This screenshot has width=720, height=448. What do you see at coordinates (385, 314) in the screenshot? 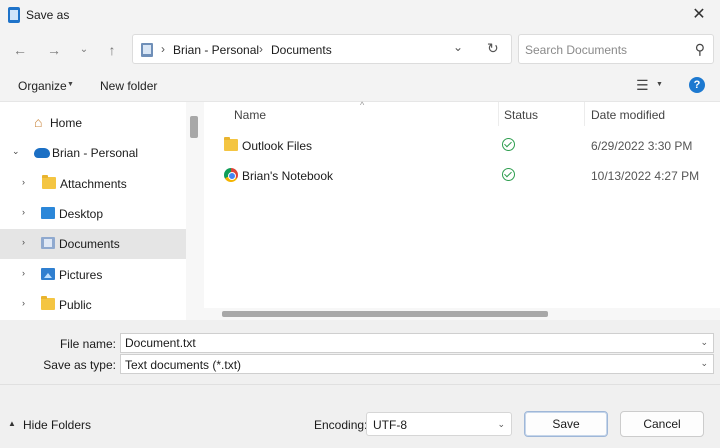
I see `horizontal-scrollbar-thumb` at bounding box center [385, 314].